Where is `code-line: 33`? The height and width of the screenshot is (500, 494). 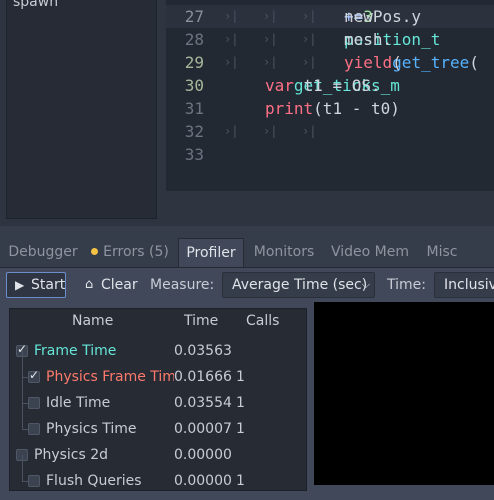
code-line: 33 is located at coordinates (330, 154).